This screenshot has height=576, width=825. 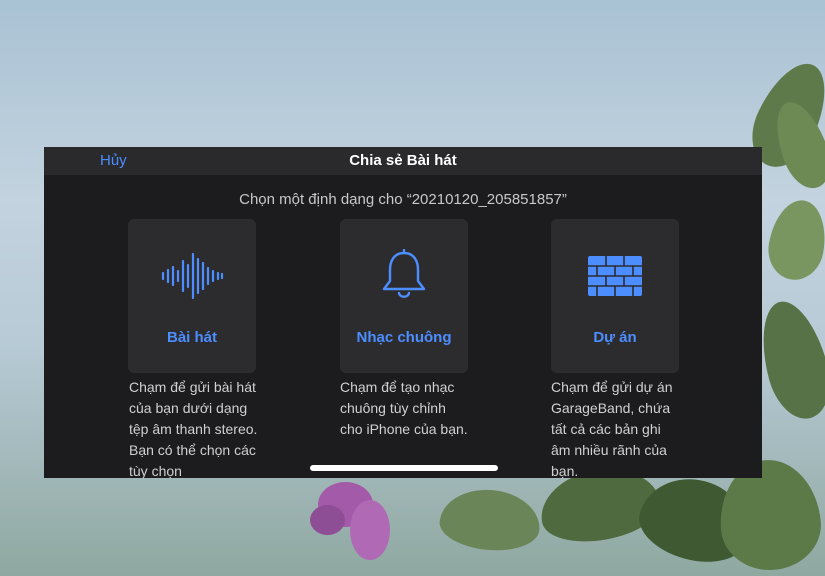 I want to click on sheet-title: Chia sẻ Bài hát, so click(x=403, y=160).